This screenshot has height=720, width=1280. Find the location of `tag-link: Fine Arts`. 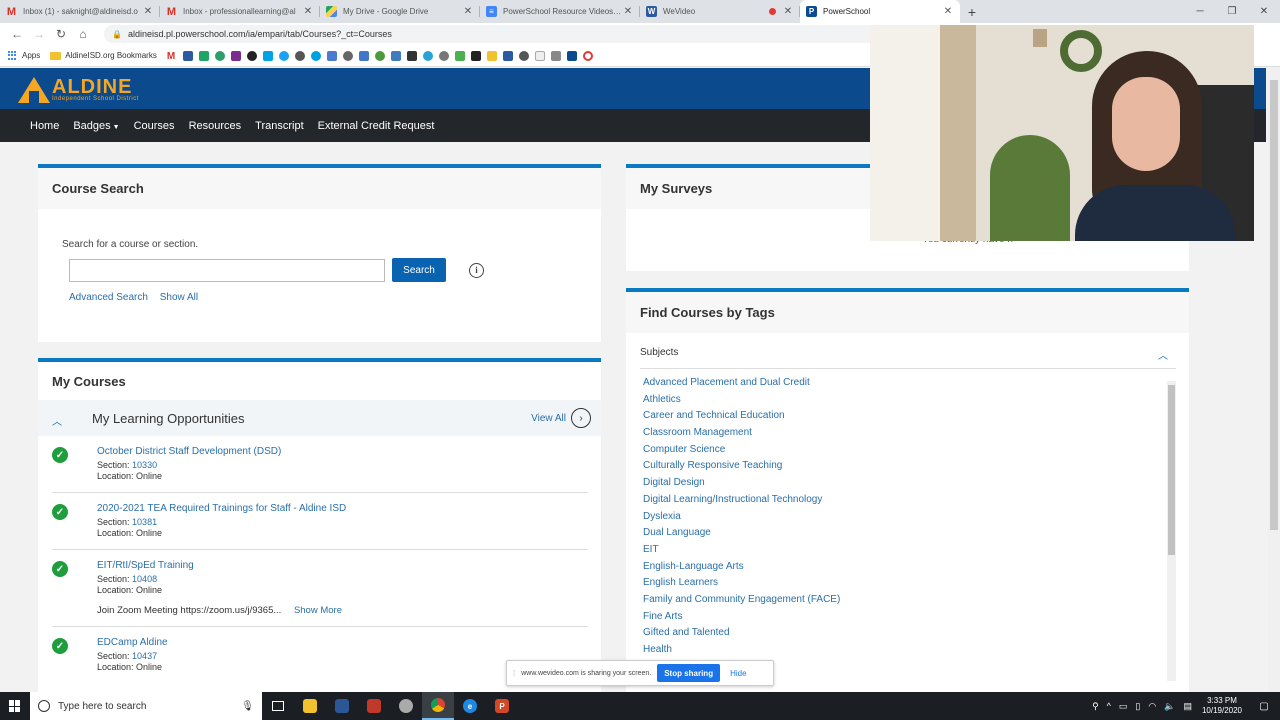

tag-link: Fine Arts is located at coordinates (909, 617).